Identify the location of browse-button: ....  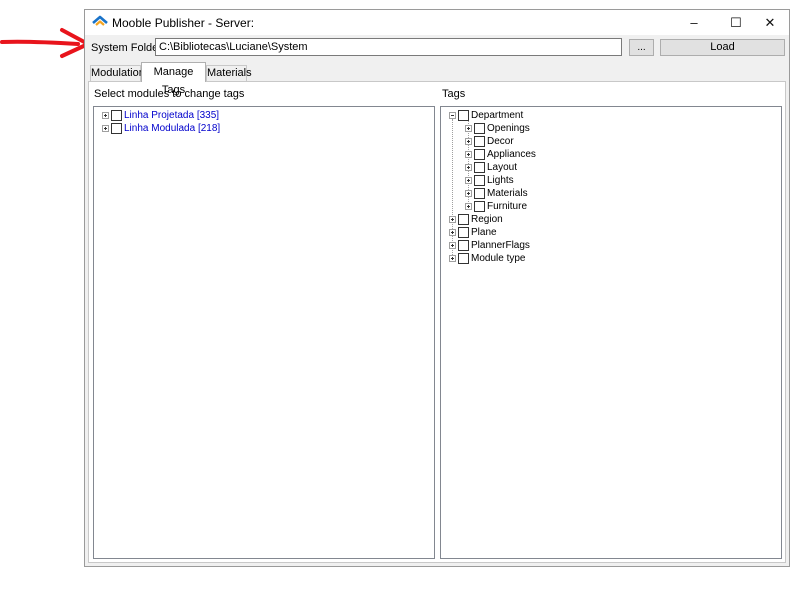
(641, 47).